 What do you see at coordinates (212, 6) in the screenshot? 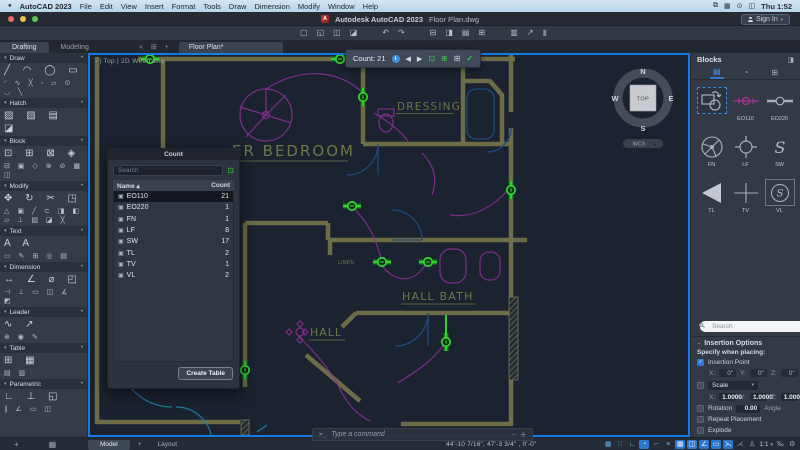
I see `menu-item: Tools` at bounding box center [212, 6].